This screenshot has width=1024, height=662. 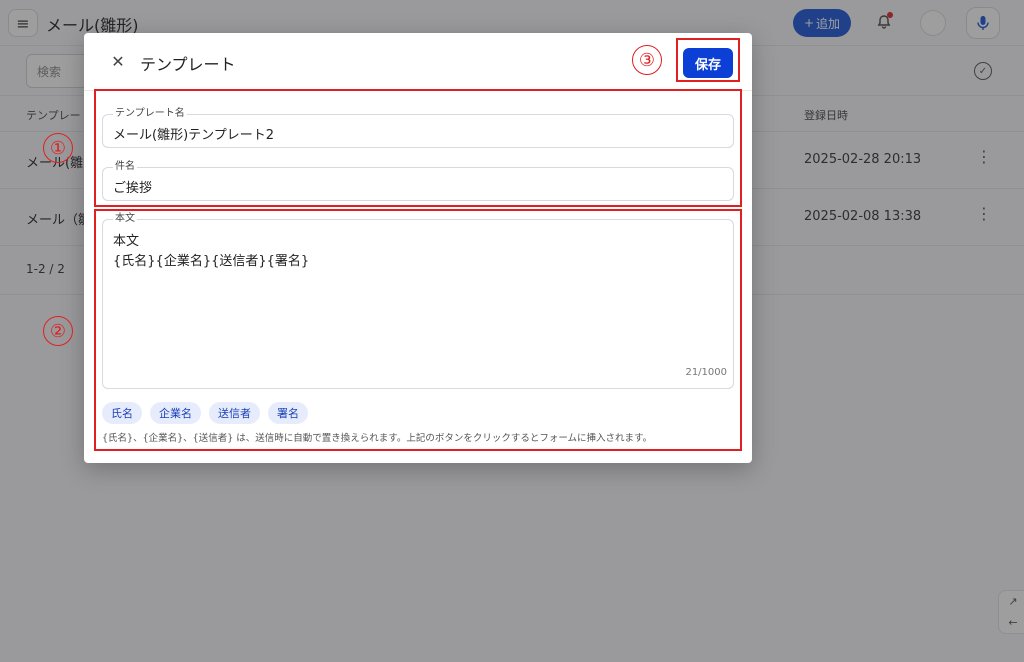 What do you see at coordinates (708, 60) in the screenshot?
I see `annotation-box-save` at bounding box center [708, 60].